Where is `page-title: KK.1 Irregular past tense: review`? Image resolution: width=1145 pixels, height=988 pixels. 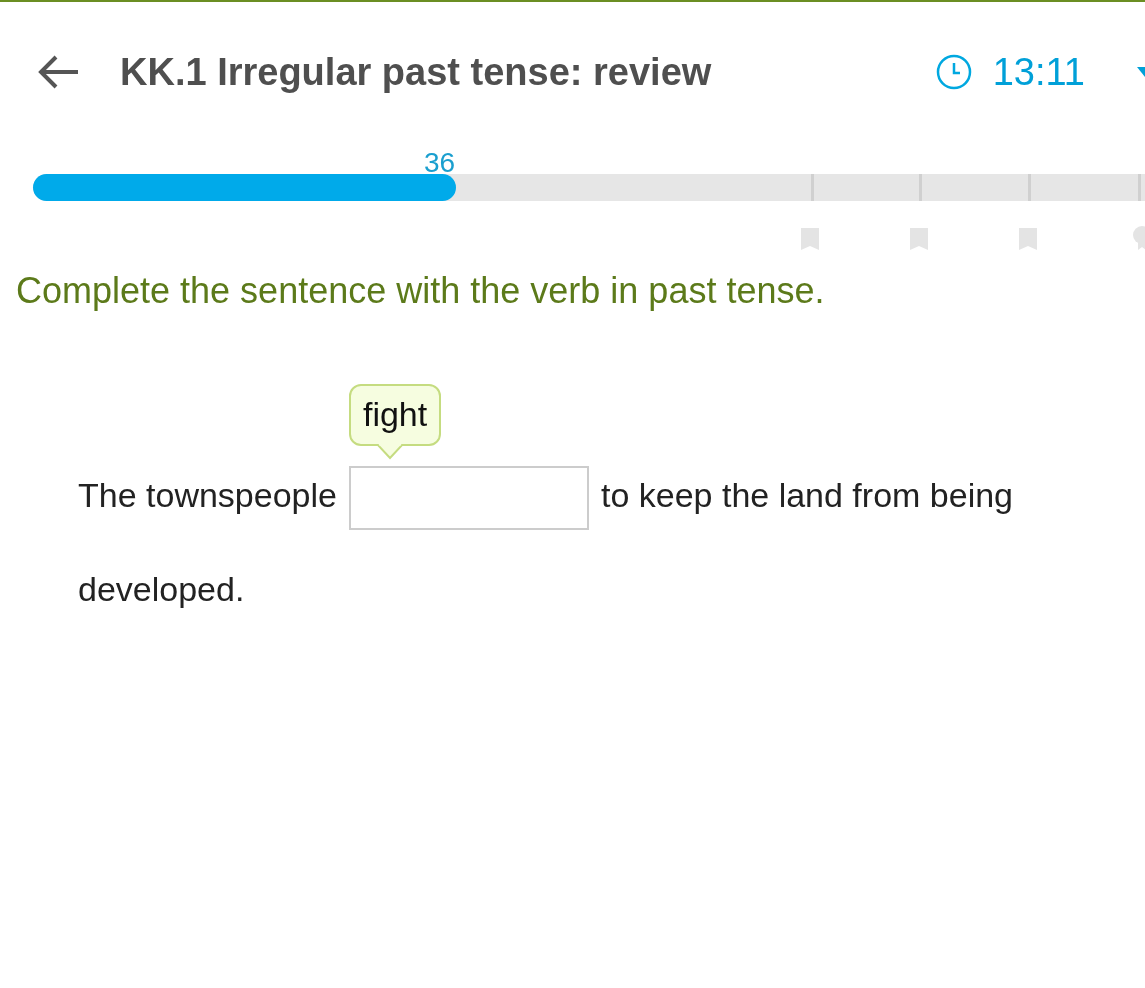 page-title: KK.1 Irregular past tense: review is located at coordinates (416, 72).